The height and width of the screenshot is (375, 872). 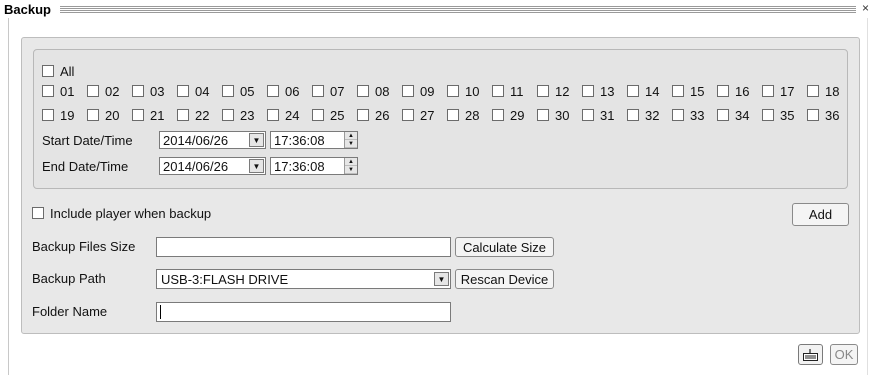 I want to click on channel-checkbox-01: 01, so click(x=64, y=91).